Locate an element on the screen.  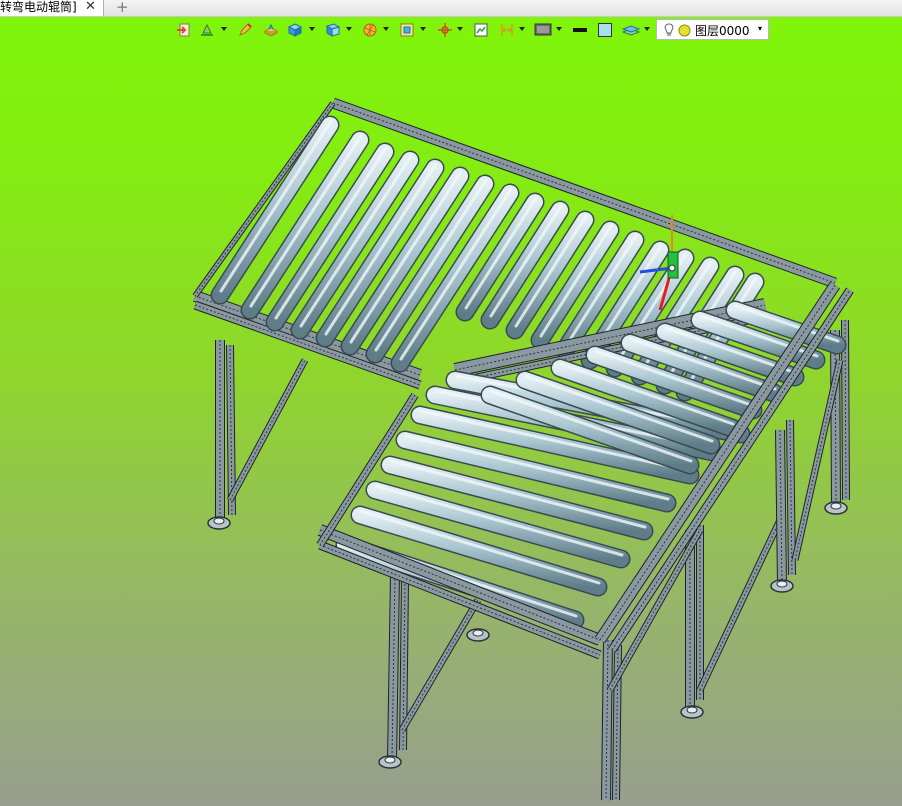
exit-sketch-button is located at coordinates (184, 30).